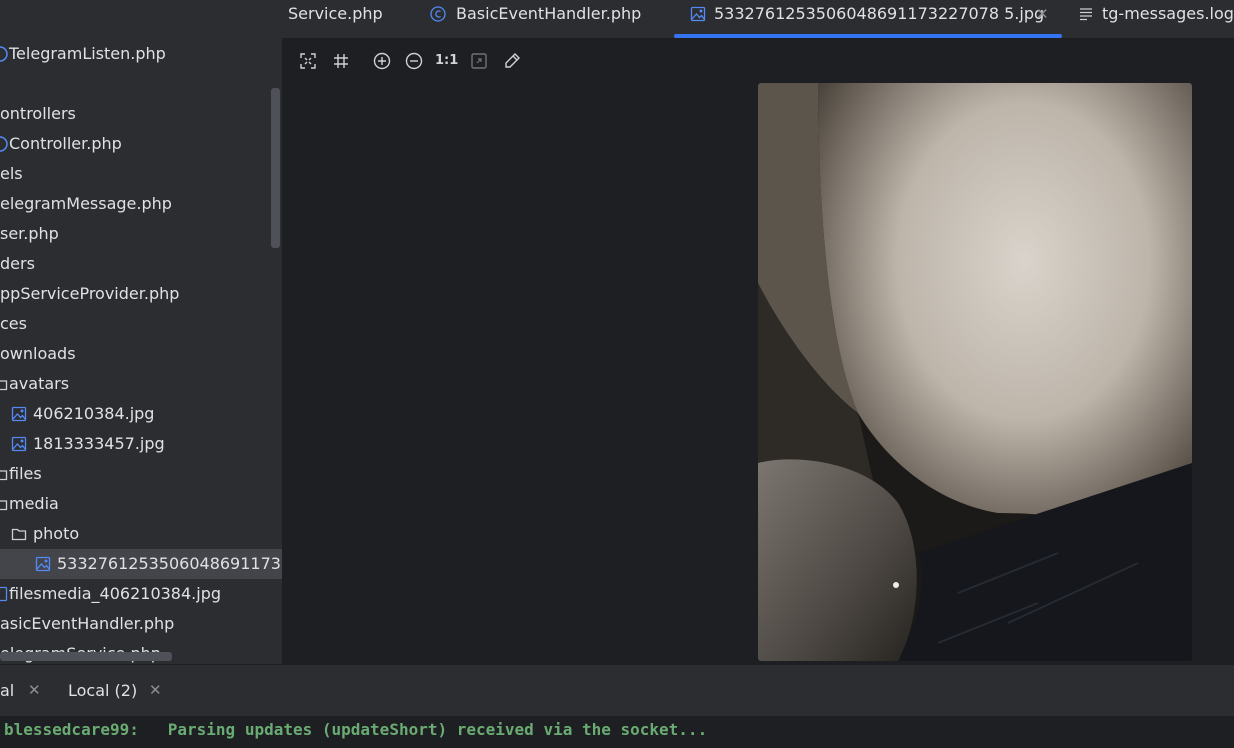 Image resolution: width=1234 pixels, height=748 pixels. What do you see at coordinates (86, 203) in the screenshot?
I see `tree-item-label: elegramMessage.php` at bounding box center [86, 203].